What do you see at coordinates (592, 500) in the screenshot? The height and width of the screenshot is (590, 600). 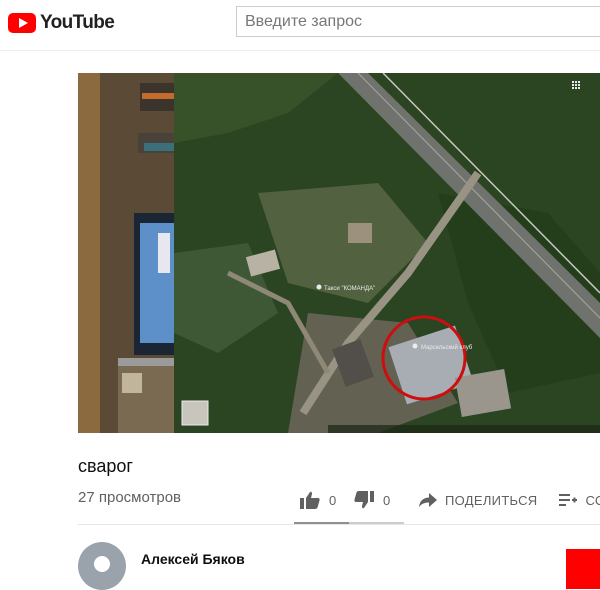 I see `save-label: СС` at bounding box center [592, 500].